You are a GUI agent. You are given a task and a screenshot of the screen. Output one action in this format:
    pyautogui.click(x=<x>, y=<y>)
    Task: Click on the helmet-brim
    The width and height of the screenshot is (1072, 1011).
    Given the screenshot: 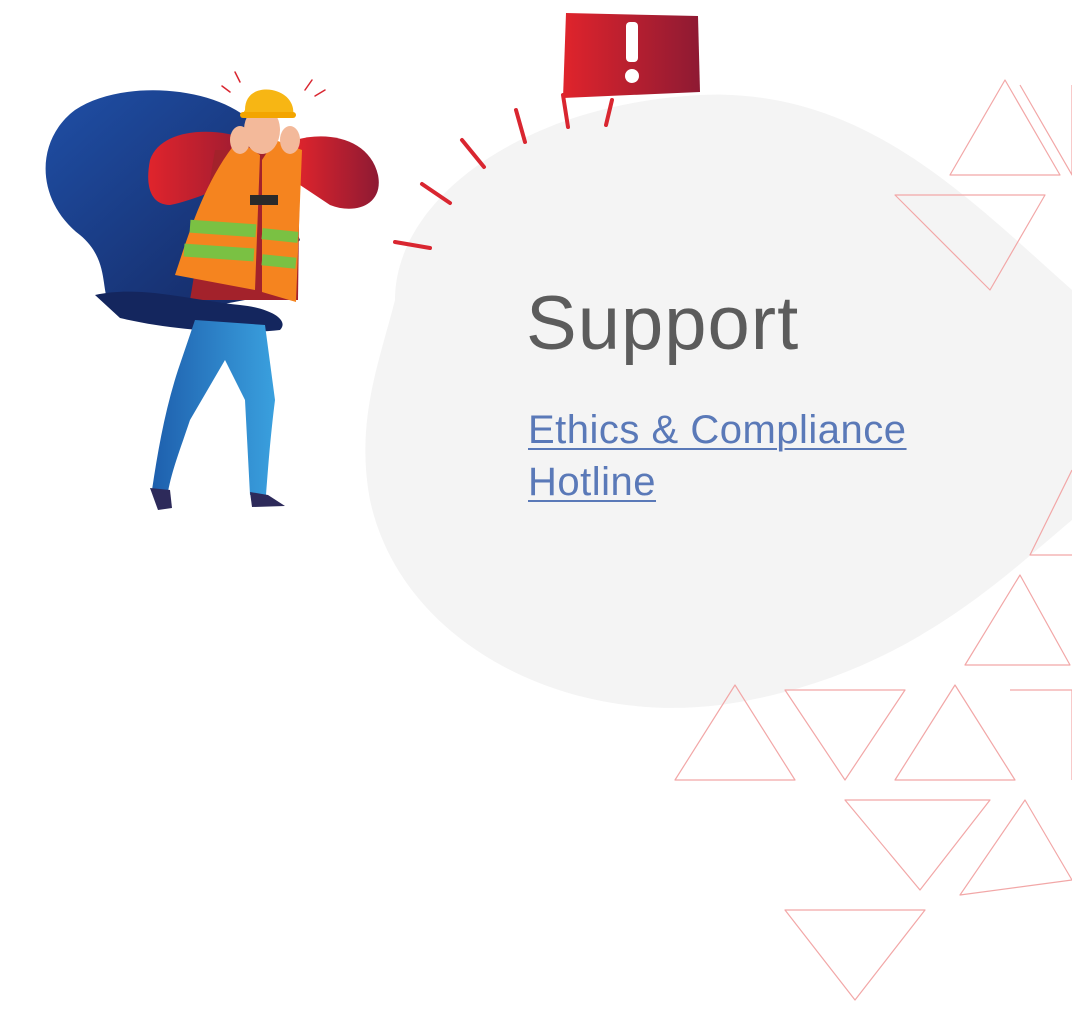 What is the action you would take?
    pyautogui.click(x=268, y=115)
    